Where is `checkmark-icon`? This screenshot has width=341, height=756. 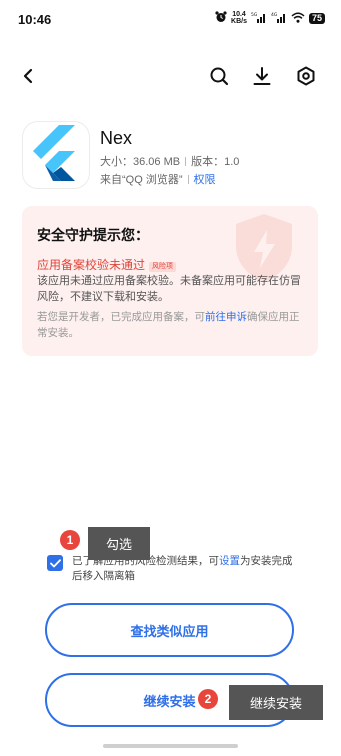
checkmark-icon is located at coordinates (55, 562).